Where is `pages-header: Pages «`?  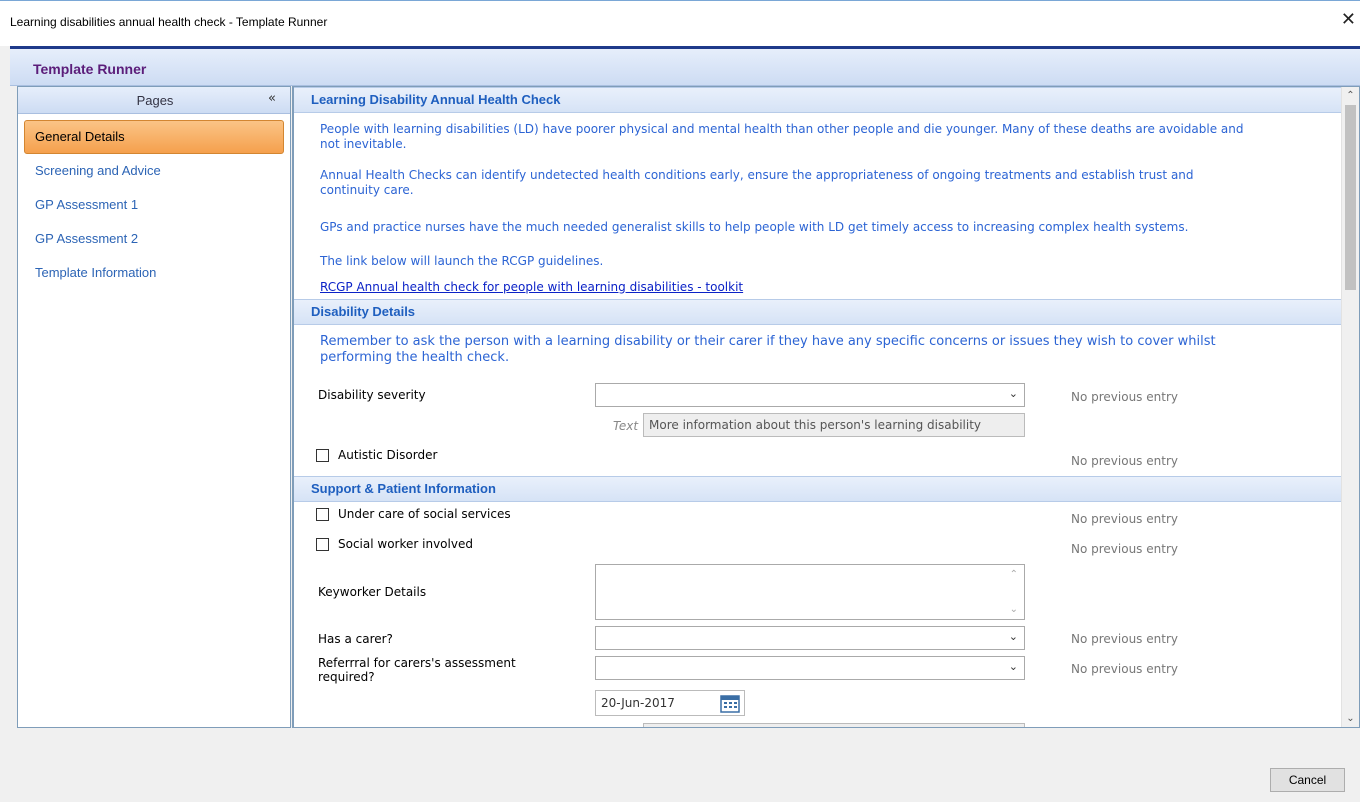
pages-header: Pages « is located at coordinates (154, 100).